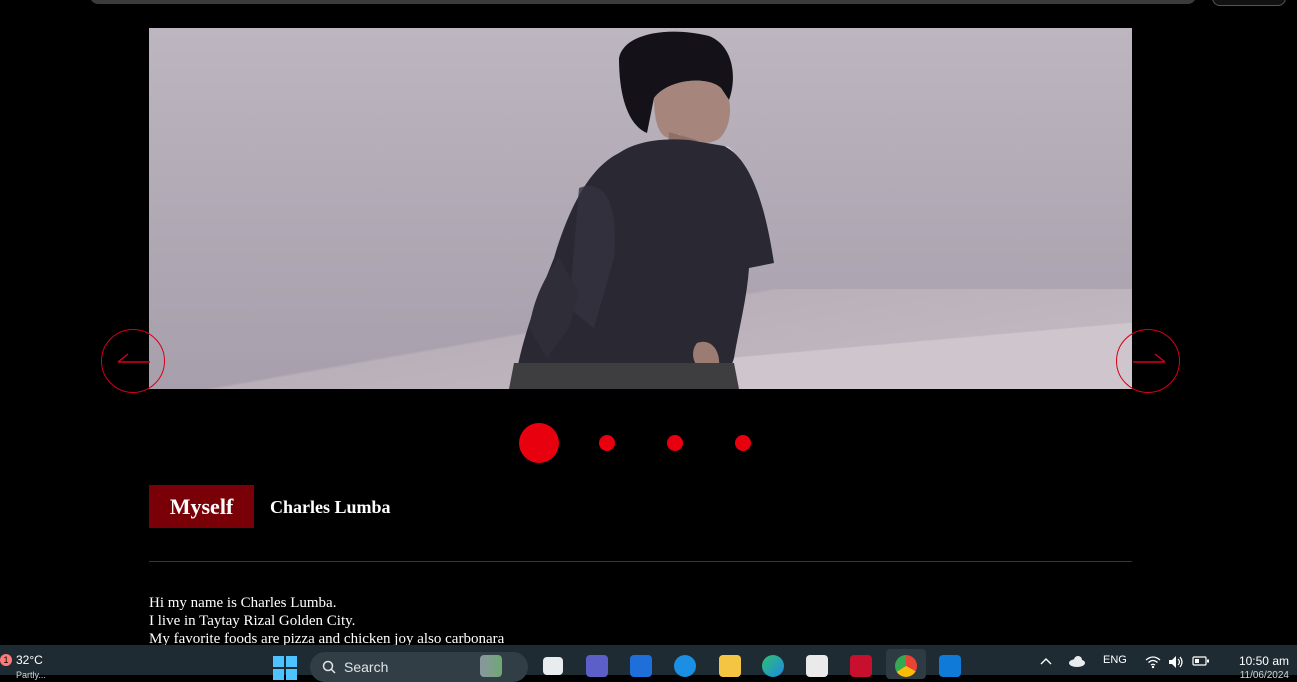  I want to click on browser-button-edge, so click(1249, 3).